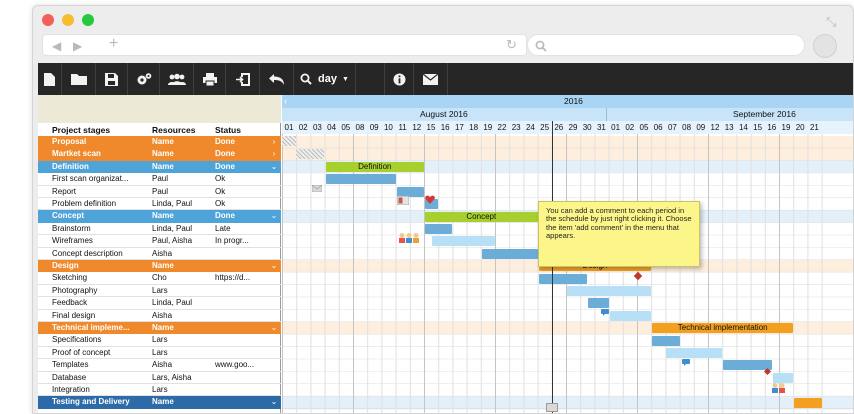 The image size is (854, 414). Describe the element at coordinates (144, 79) in the screenshot. I see `settings-button` at that location.